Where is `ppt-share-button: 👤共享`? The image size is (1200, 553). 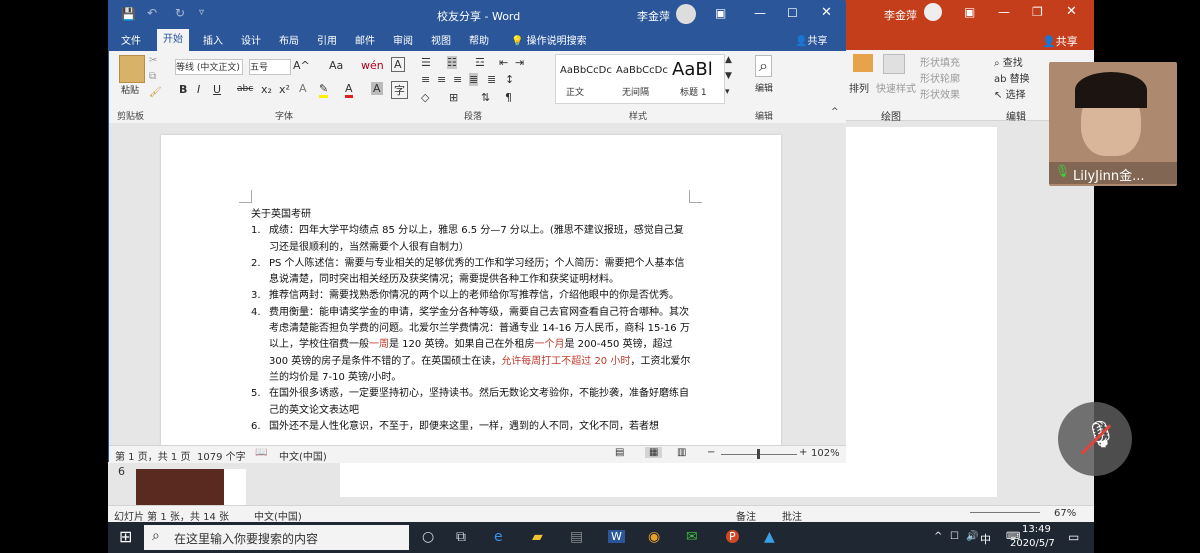 ppt-share-button: 👤共享 is located at coordinates (1060, 41).